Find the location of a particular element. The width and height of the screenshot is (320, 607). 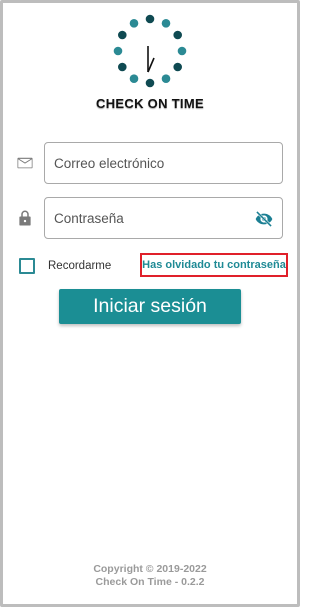

email-input is located at coordinates (163, 163).